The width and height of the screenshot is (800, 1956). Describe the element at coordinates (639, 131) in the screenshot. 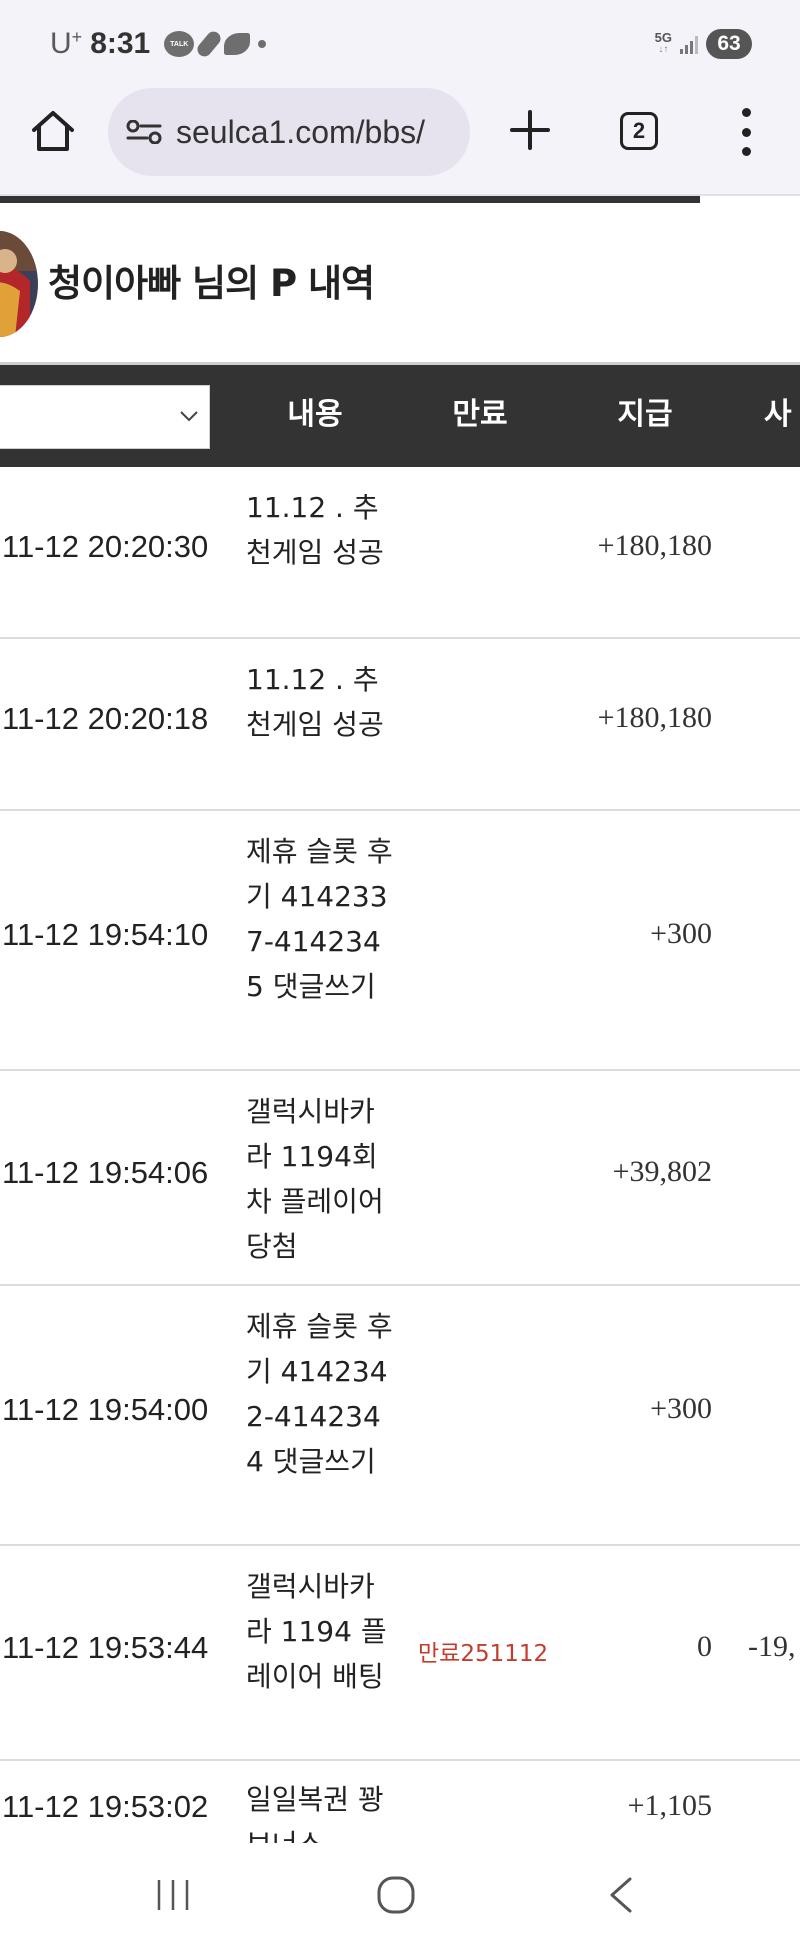

I see `tab-switcher-button: 2` at that location.